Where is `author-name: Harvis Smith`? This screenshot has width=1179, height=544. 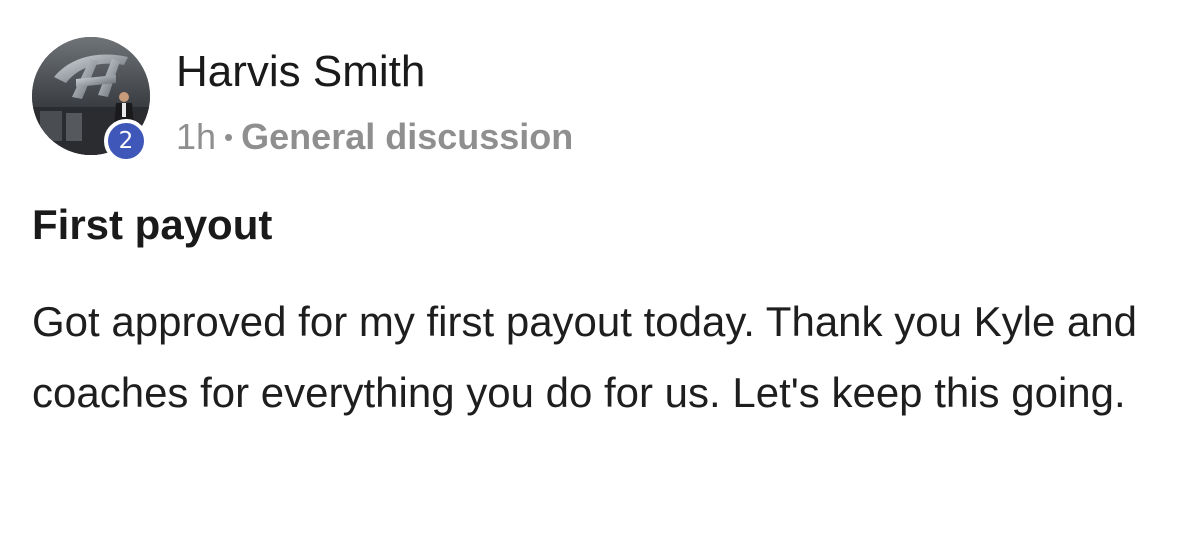
author-name: Harvis Smith is located at coordinates (300, 72).